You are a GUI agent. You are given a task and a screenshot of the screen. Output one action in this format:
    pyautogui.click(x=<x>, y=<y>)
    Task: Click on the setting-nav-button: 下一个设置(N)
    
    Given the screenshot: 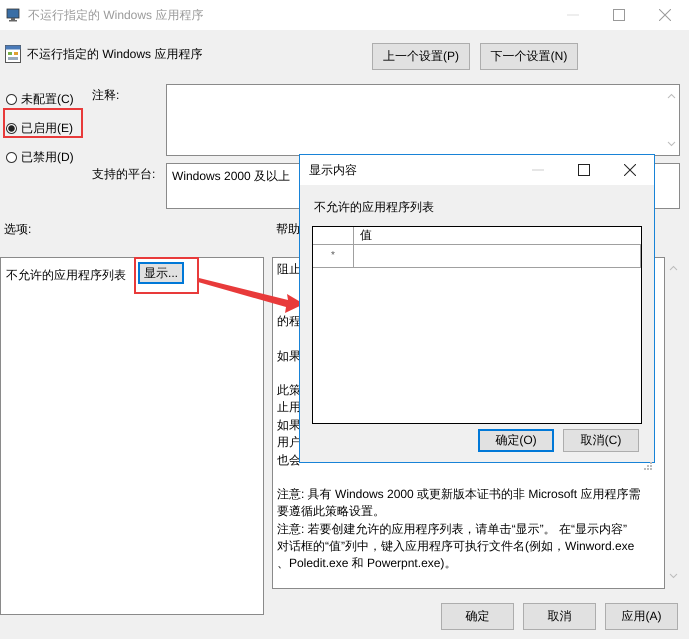 What is the action you would take?
    pyautogui.click(x=529, y=56)
    